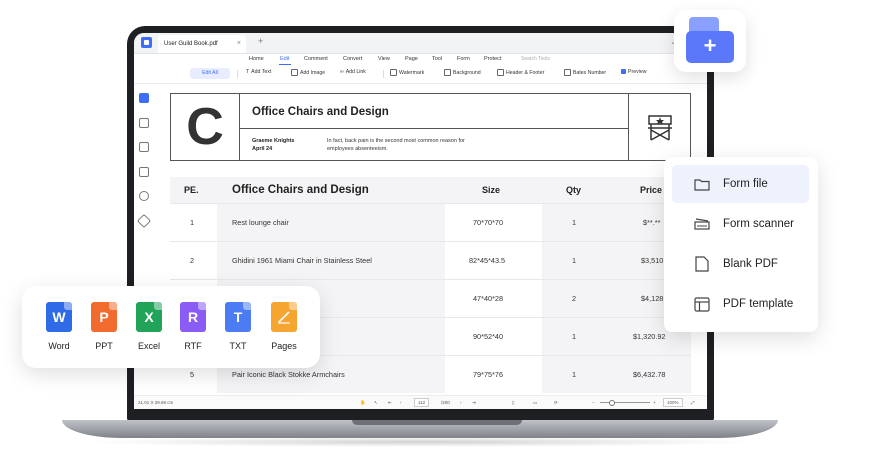  I want to click on add-image-button: Add Image, so click(308, 72).